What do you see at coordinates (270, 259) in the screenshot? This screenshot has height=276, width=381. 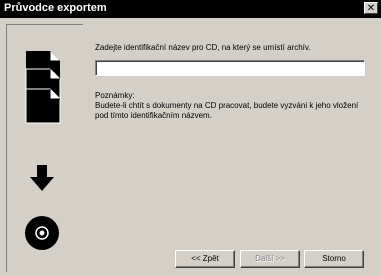 I see `next-button: Další >>` at bounding box center [270, 259].